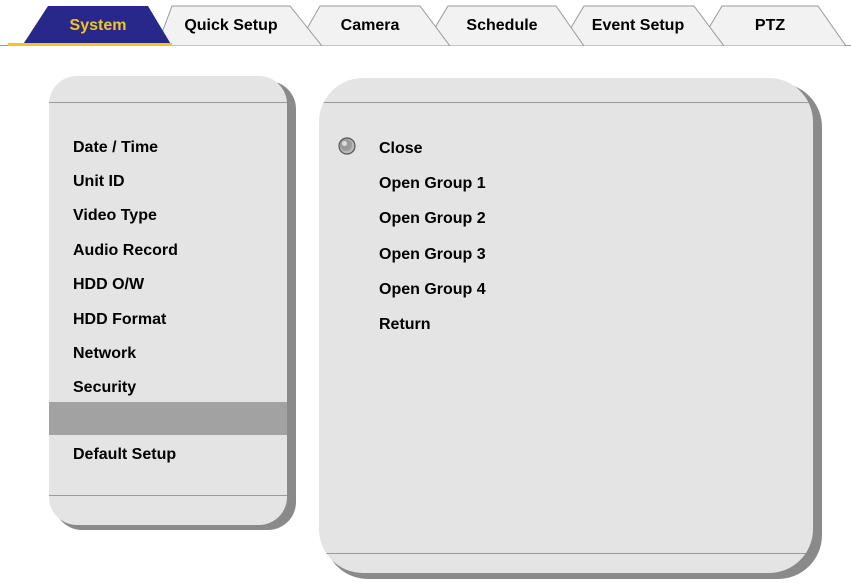  Describe the element at coordinates (432, 290) in the screenshot. I see `option-open-group-4: Open Group 4` at that location.